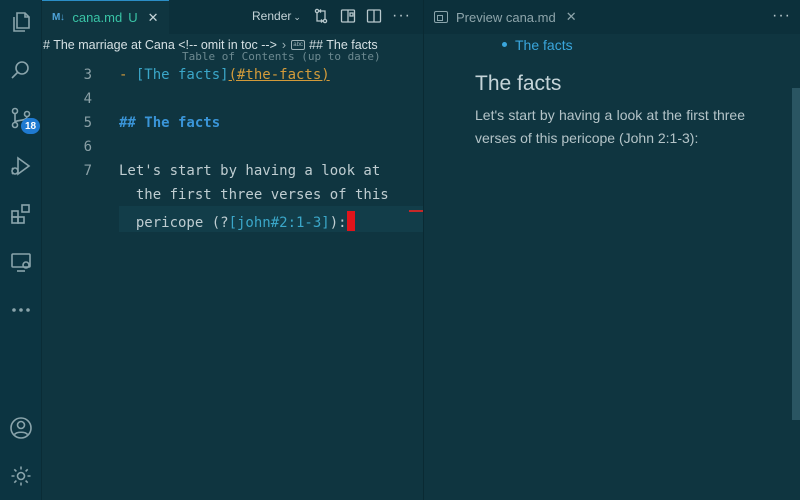  What do you see at coordinates (87, 123) in the screenshot?
I see `line-number: 5` at bounding box center [87, 123].